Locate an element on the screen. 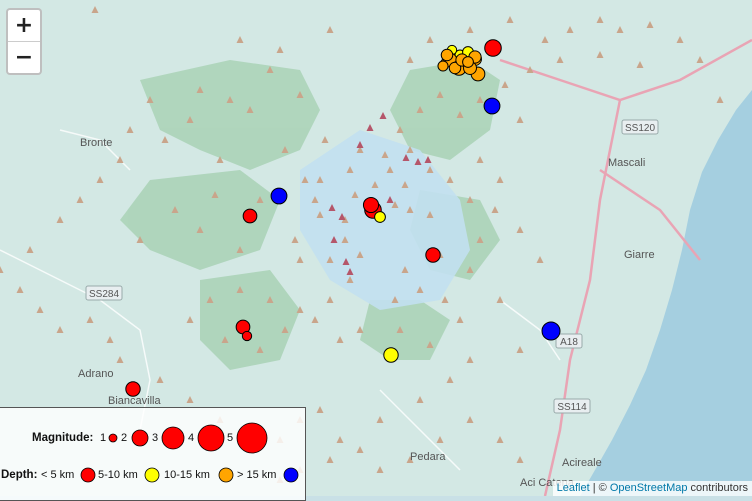 The height and width of the screenshot is (501, 752). legend-magnitude-label: Magnitude: is located at coordinates (62, 438).